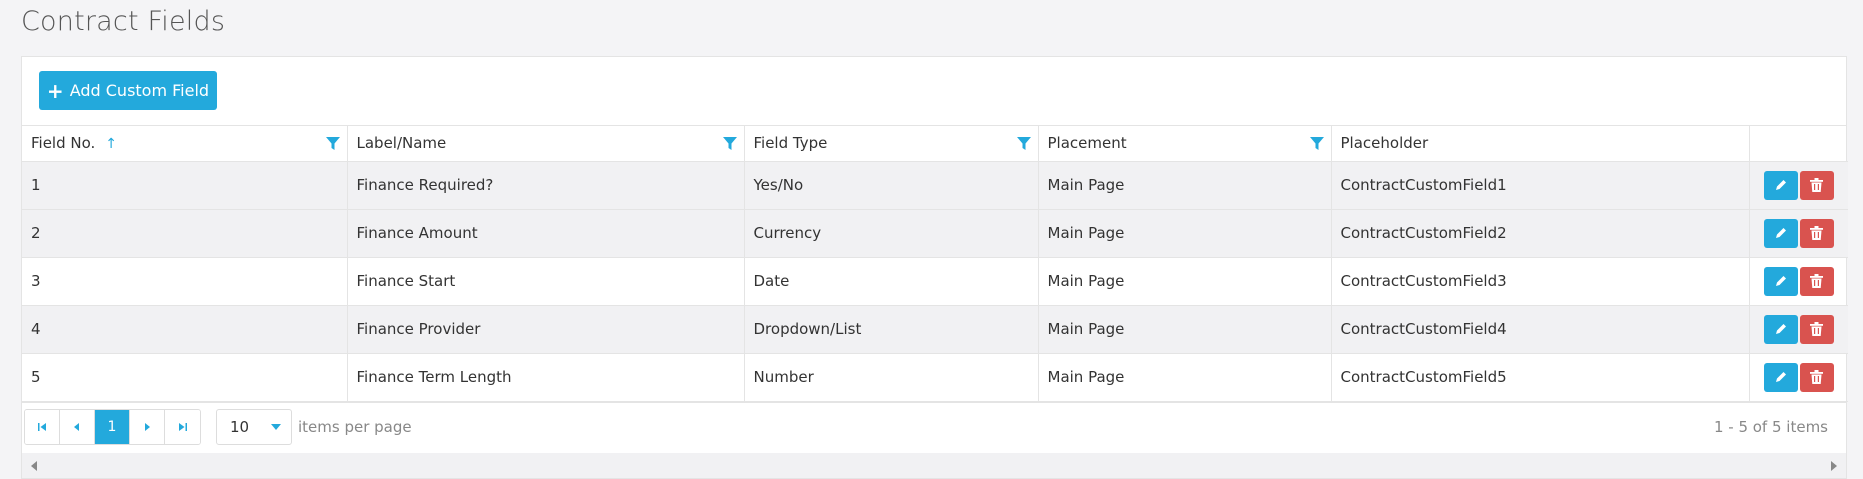 This screenshot has width=1863, height=479. I want to click on cell-label: Finance Required?, so click(546, 185).